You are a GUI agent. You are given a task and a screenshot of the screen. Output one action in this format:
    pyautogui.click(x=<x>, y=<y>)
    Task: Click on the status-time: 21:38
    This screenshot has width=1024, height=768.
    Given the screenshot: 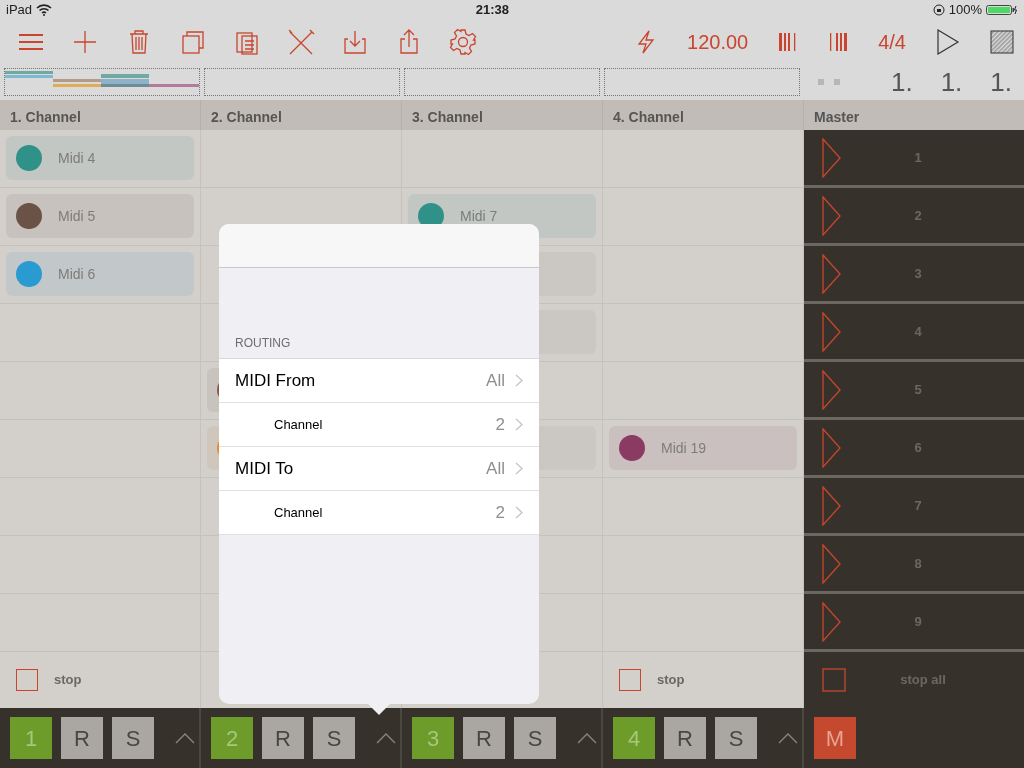 What is the action you would take?
    pyautogui.click(x=492, y=10)
    